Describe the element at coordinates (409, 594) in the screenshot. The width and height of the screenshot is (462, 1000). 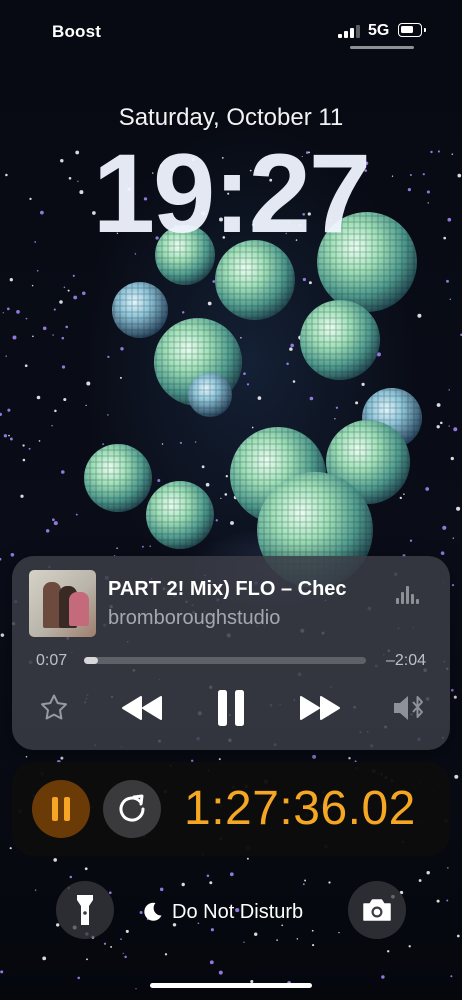
I see `audio-waveform-icon` at that location.